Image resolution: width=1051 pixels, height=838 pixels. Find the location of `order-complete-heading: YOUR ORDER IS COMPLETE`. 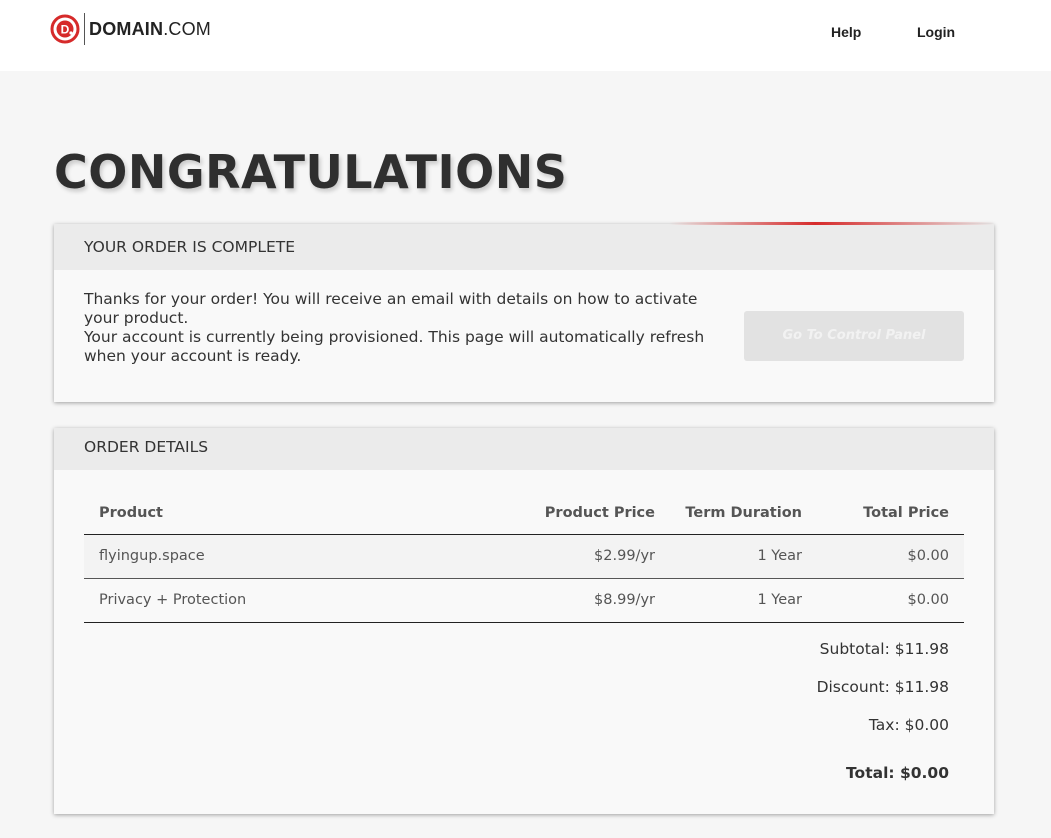

order-complete-heading: YOUR ORDER IS COMPLETE is located at coordinates (524, 247).